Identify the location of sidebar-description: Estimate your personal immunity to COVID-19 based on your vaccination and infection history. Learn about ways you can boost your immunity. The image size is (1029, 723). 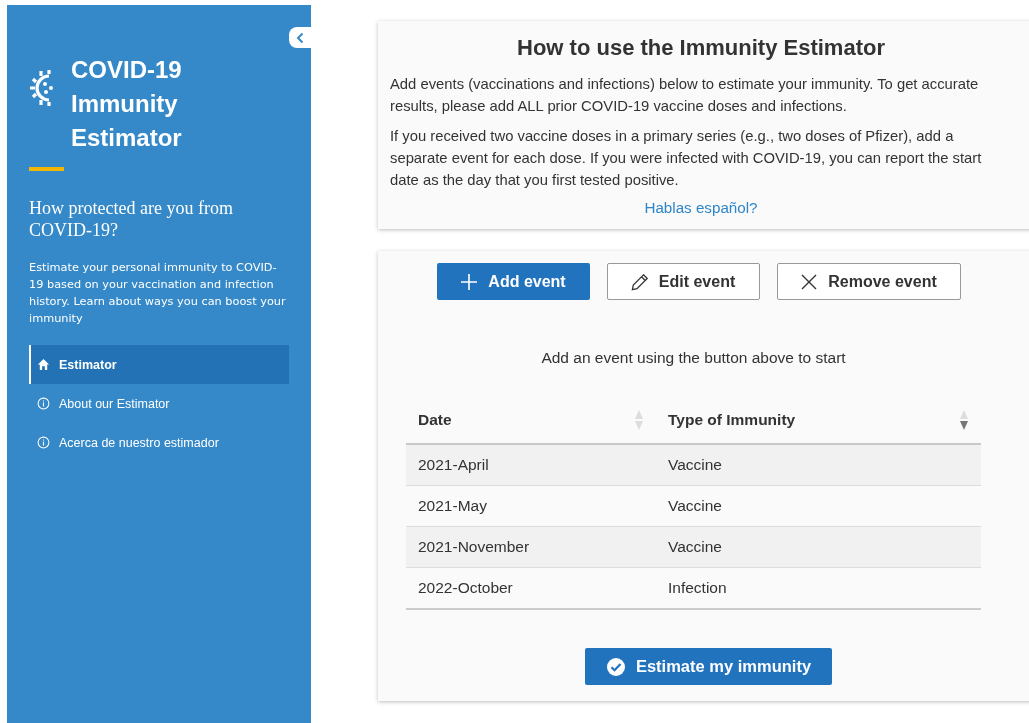
(158, 293).